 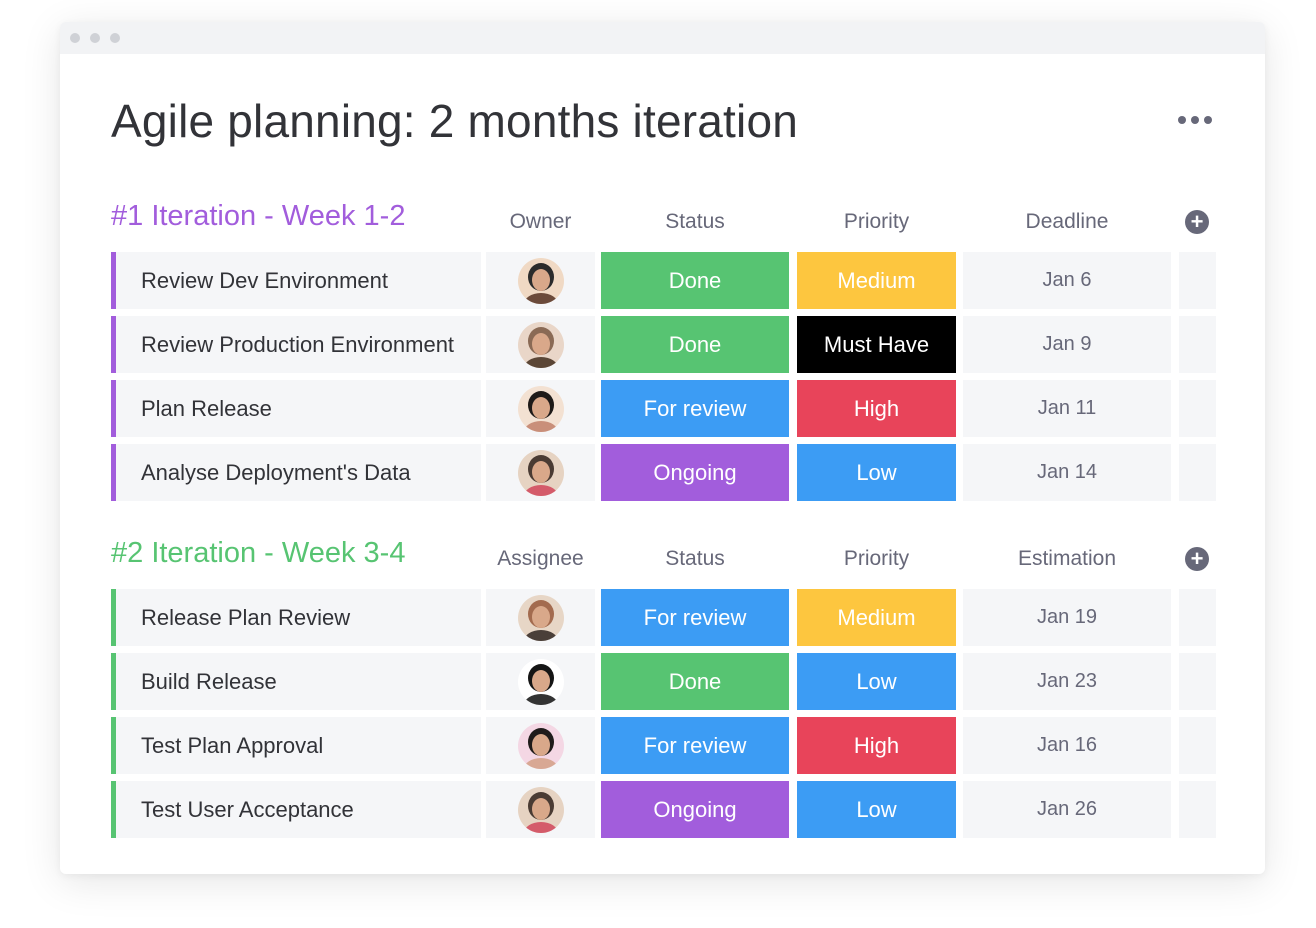 I want to click on table-row: Plan Release For review High Jan 11, so click(x=666, y=408).